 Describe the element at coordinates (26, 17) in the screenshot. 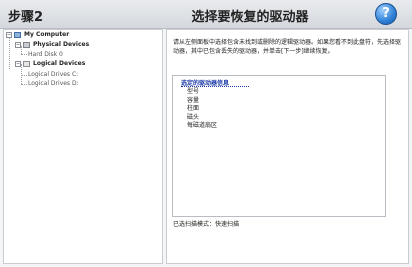

I see `step-label: 步骤2` at that location.